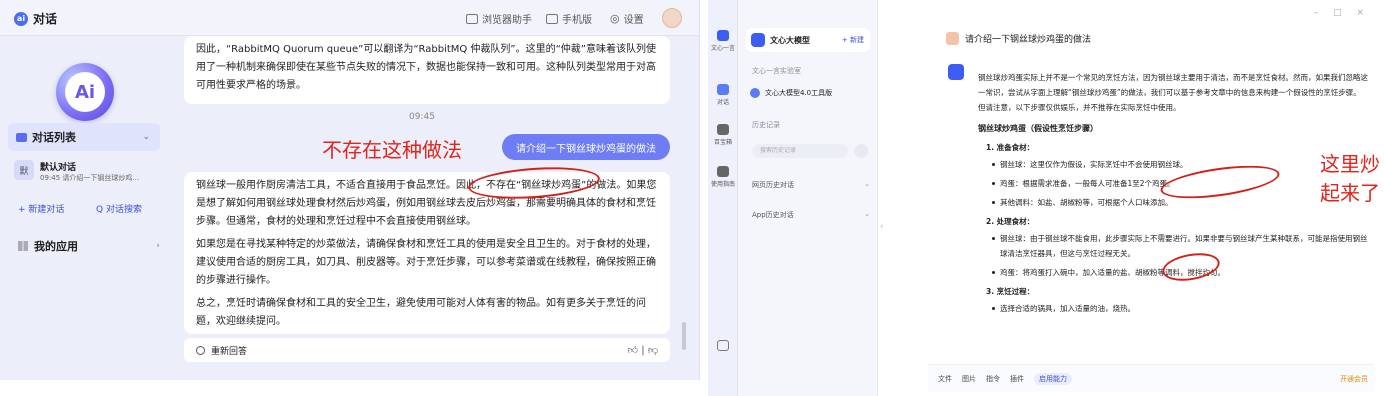 The image size is (1384, 396). What do you see at coordinates (722, 142) in the screenshot?
I see `rail-label: 百宝箱` at bounding box center [722, 142].